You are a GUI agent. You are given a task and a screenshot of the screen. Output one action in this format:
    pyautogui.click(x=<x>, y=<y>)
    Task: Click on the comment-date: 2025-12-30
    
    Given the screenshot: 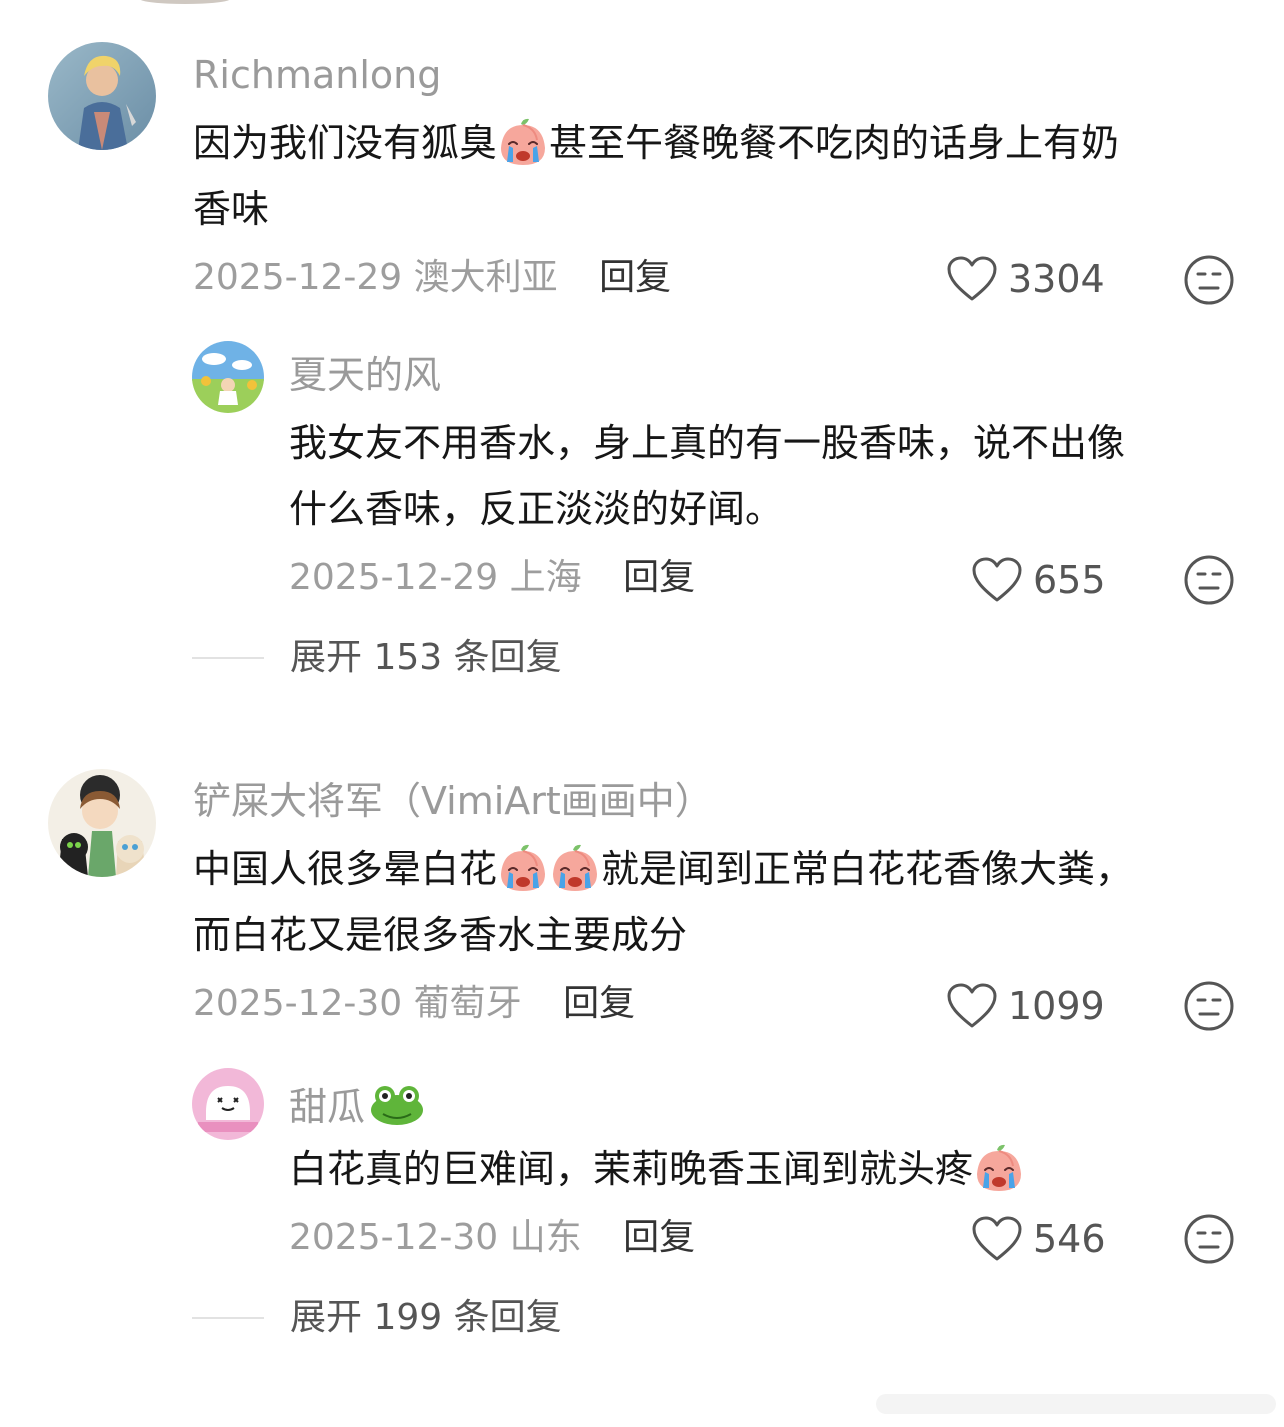 What is the action you would take?
    pyautogui.click(x=298, y=1003)
    